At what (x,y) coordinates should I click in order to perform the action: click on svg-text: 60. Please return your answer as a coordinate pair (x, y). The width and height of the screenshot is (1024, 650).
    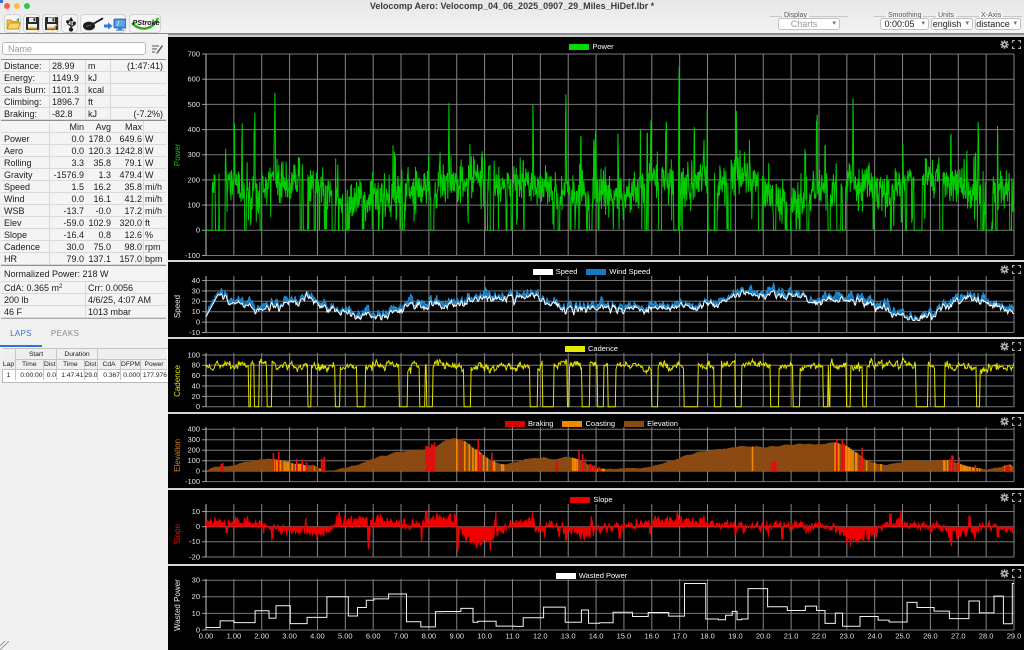
    Looking at the image, I should click on (196, 375).